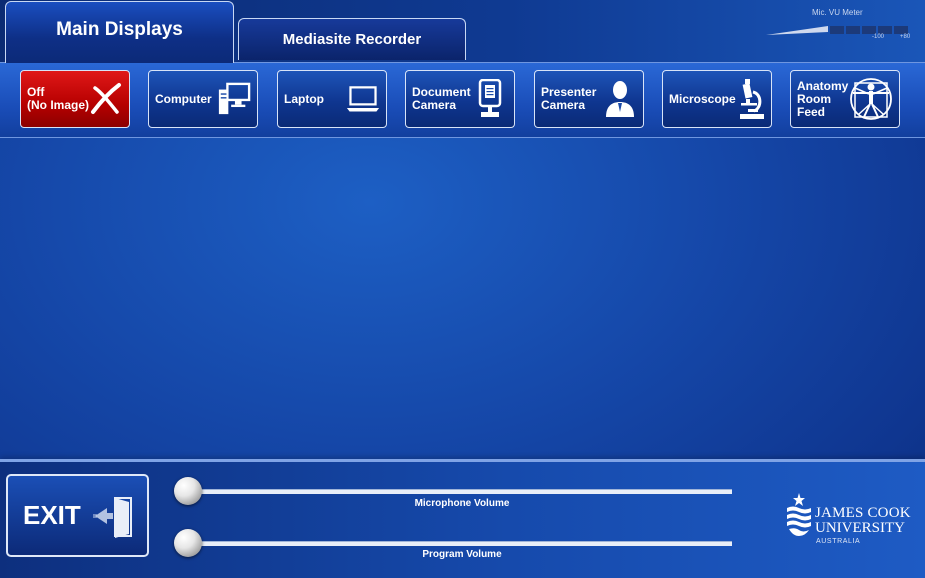 The image size is (925, 578). What do you see at coordinates (462, 503) in the screenshot?
I see `microphone-volume-label: Microphone Volume` at bounding box center [462, 503].